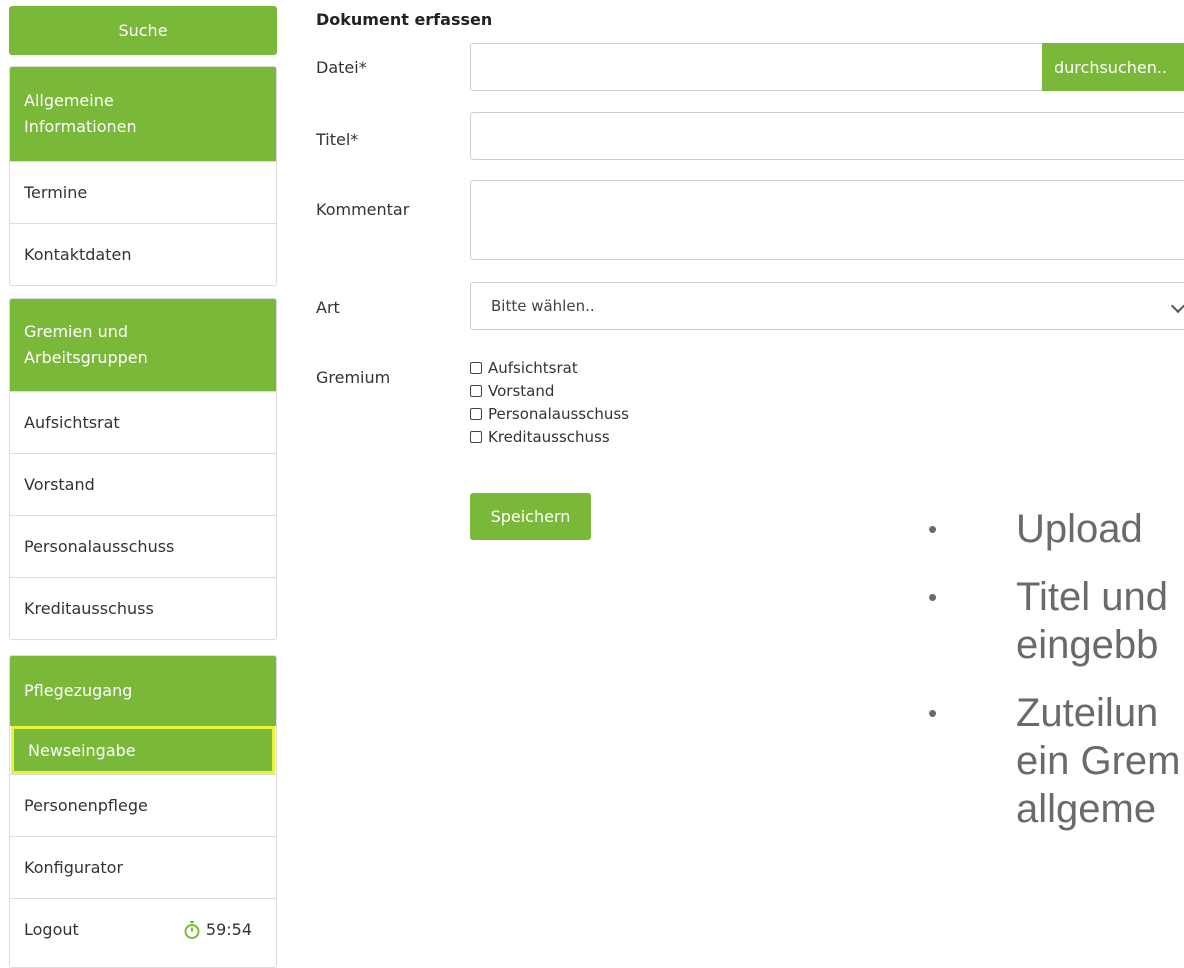 This screenshot has height=968, width=1184. Describe the element at coordinates (143, 929) in the screenshot. I see `sidebar-item-logout: Logout 59:54` at that location.